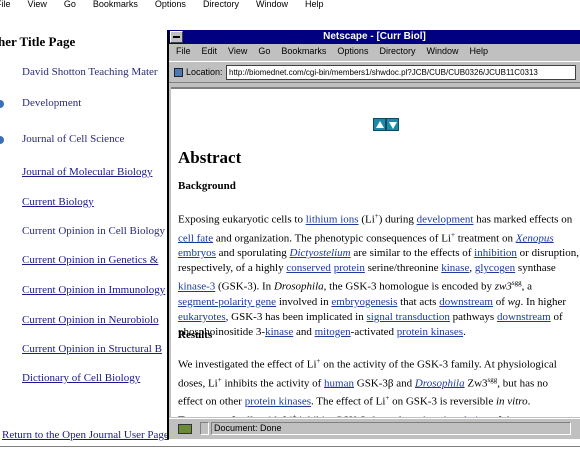 The width and height of the screenshot is (580, 467). Describe the element at coordinates (90, 72) in the screenshot. I see `back-link-item: David Shotton Teaching Mater` at that location.